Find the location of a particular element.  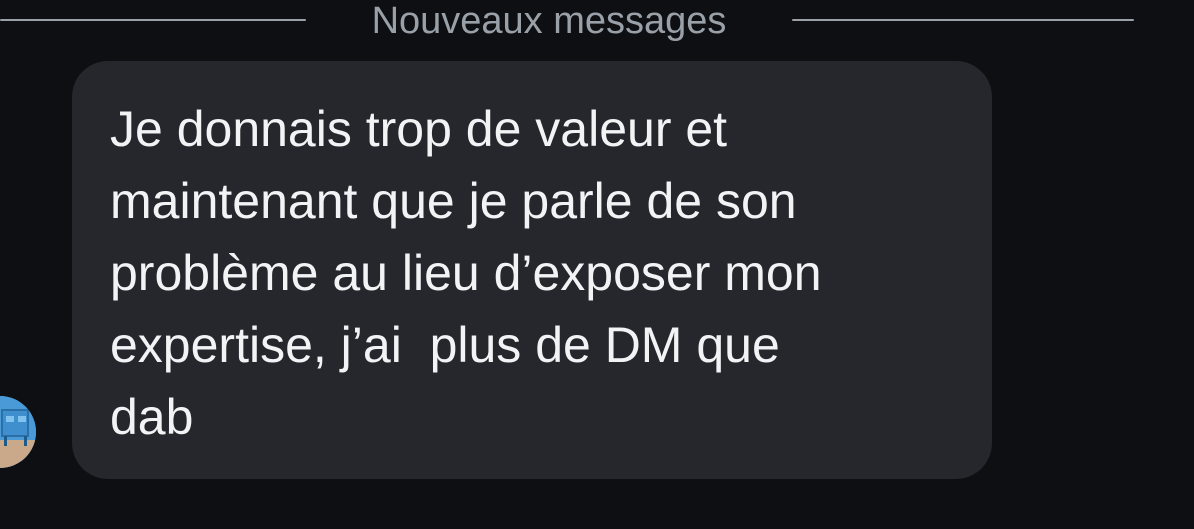

new-messages-label: Nouveaux messages is located at coordinates (549, 21).